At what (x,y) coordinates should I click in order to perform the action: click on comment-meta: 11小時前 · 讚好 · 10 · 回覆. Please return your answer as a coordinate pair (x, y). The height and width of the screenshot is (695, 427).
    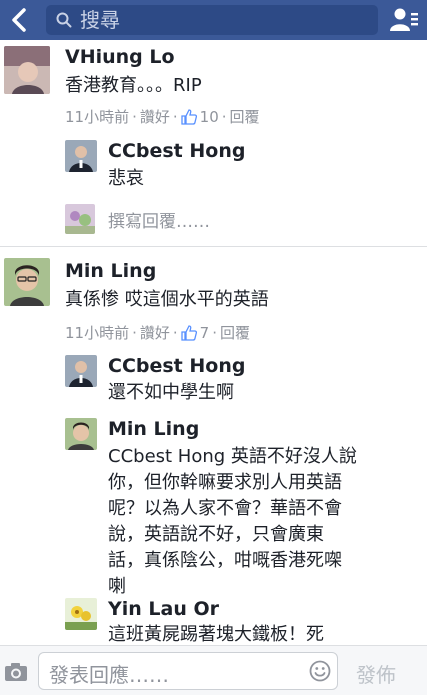
    Looking at the image, I should click on (162, 116).